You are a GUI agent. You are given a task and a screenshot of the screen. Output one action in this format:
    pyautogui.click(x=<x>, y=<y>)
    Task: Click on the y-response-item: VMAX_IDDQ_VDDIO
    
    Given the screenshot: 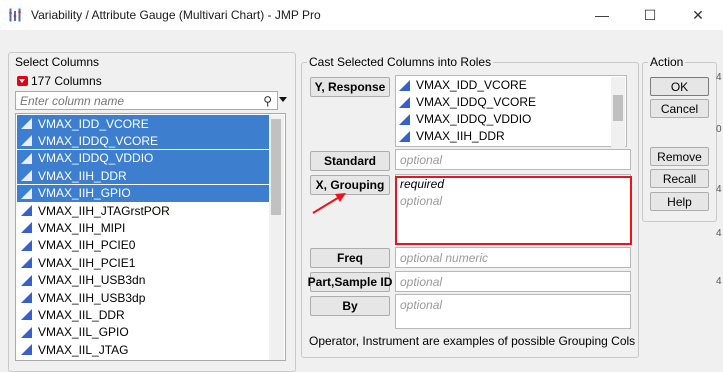 What is the action you would take?
    pyautogui.click(x=464, y=119)
    